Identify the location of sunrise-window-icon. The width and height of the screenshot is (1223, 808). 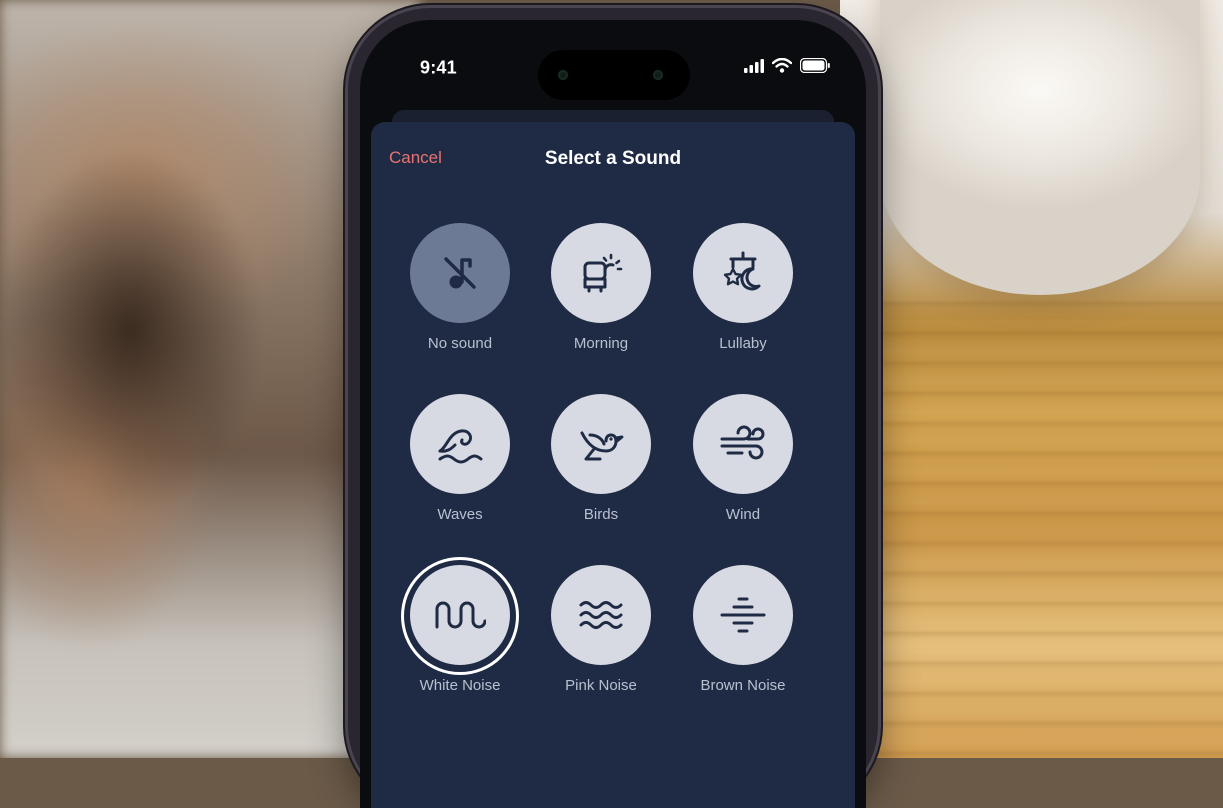
(601, 273).